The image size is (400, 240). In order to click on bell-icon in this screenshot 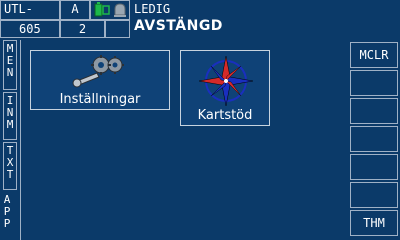, I will do `click(120, 10)`.